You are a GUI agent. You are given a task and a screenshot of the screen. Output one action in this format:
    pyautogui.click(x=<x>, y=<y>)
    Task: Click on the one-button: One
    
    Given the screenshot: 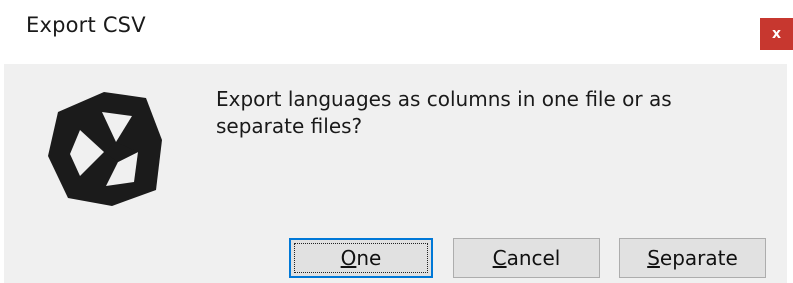 What is the action you would take?
    pyautogui.click(x=361, y=258)
    